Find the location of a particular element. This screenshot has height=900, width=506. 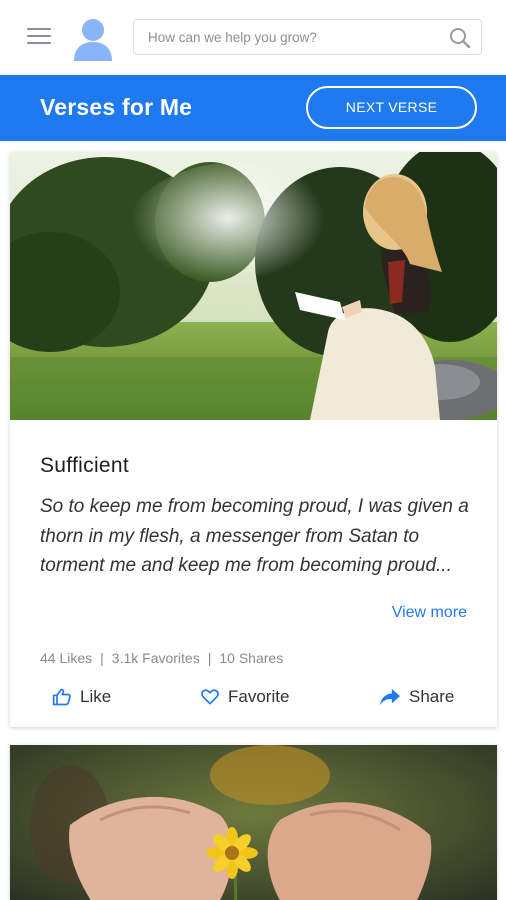

view-more-link: View more is located at coordinates (429, 613).